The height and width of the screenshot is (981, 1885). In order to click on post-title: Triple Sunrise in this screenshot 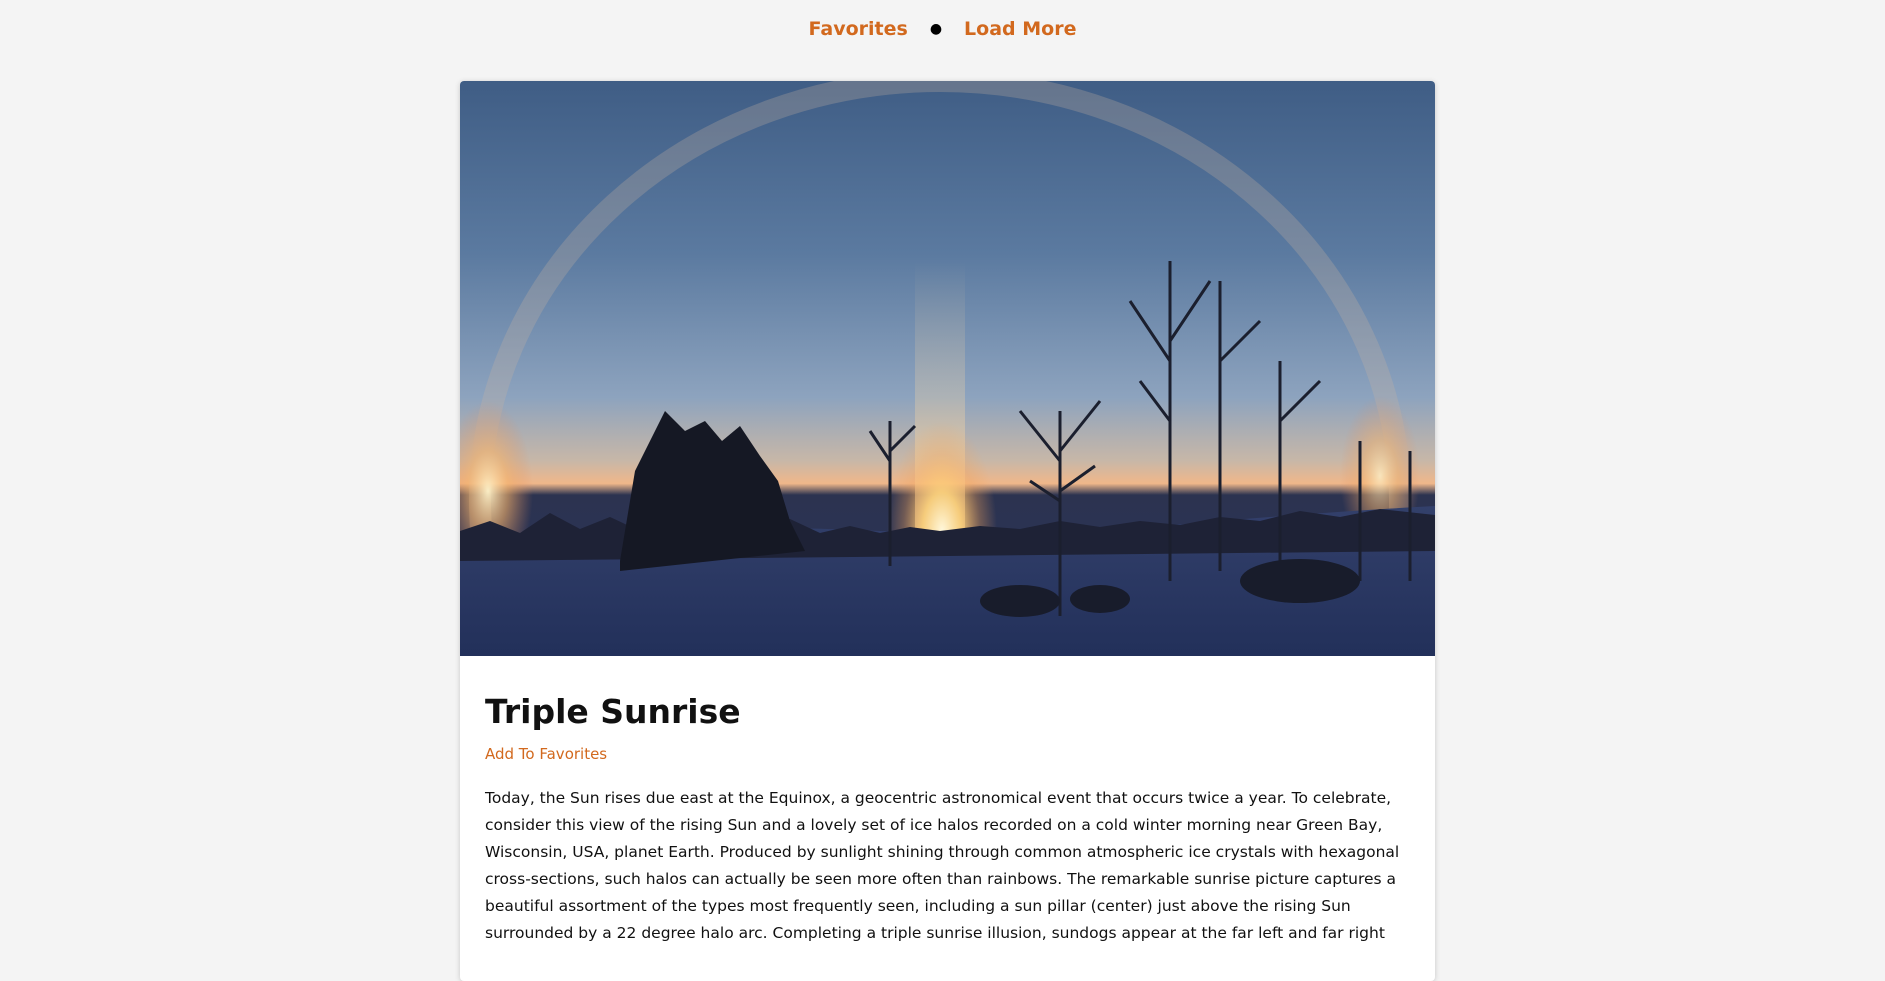, I will do `click(613, 711)`.